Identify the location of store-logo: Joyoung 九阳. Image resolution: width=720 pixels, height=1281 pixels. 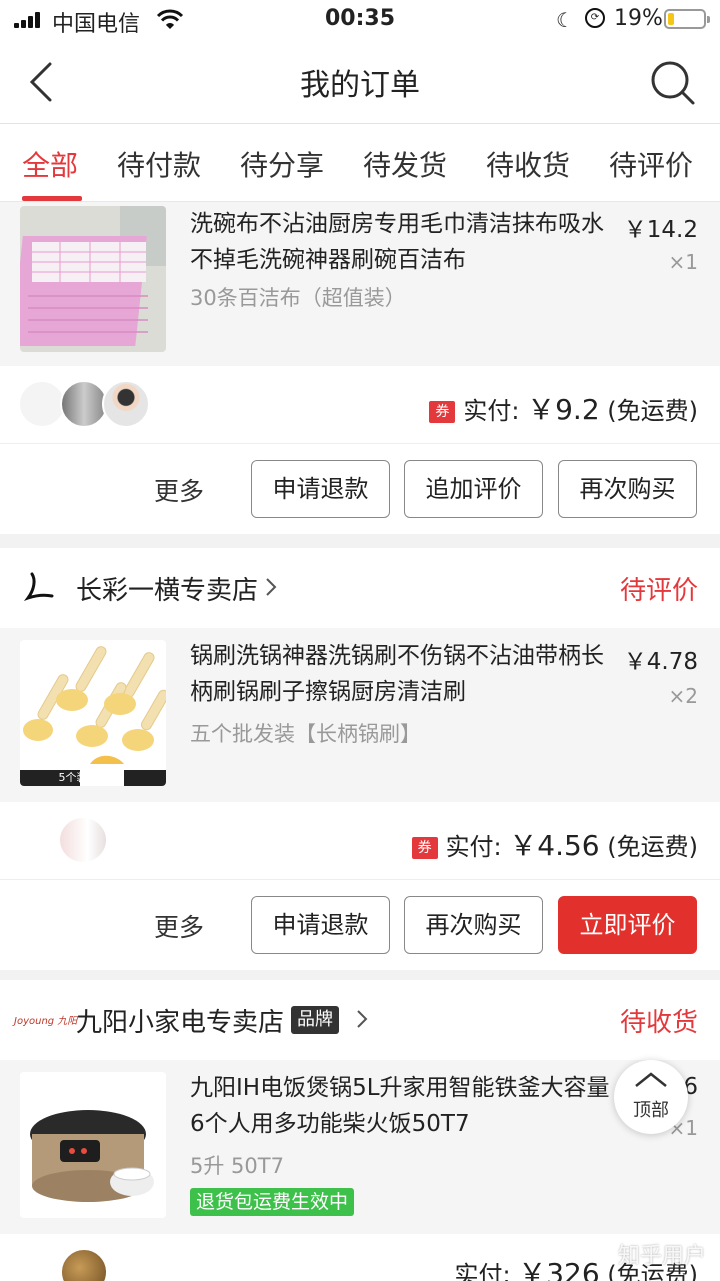
(46, 1021).